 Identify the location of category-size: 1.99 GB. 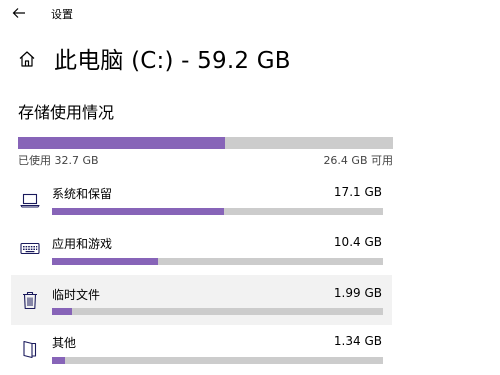
(357, 293).